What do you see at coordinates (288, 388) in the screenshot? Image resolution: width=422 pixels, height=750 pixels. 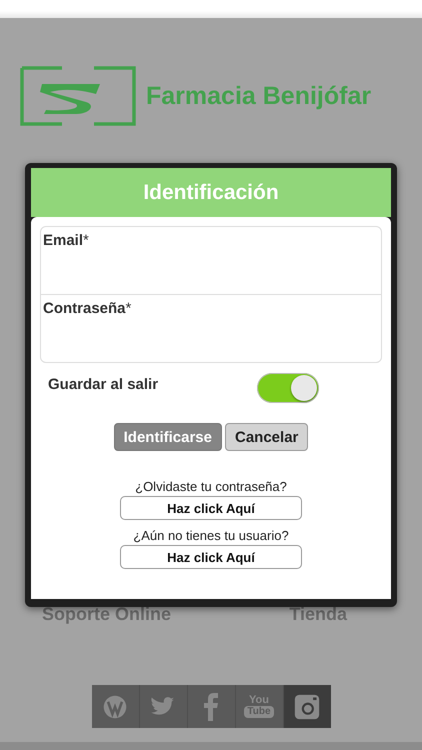 I see `toggle-switch` at bounding box center [288, 388].